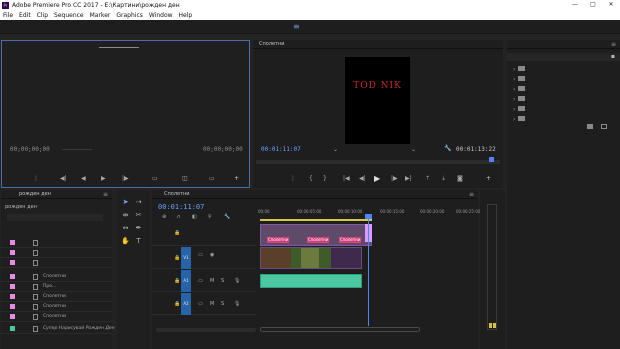  Describe the element at coordinates (138, 241) in the screenshot. I see `type-tool-icon: T` at that location.